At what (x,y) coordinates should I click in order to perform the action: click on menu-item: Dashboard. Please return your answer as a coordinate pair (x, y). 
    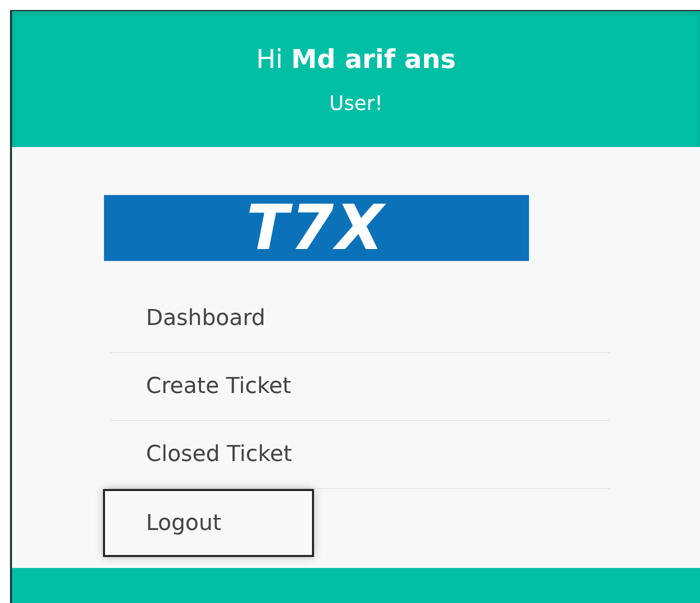
    Looking at the image, I should click on (360, 319).